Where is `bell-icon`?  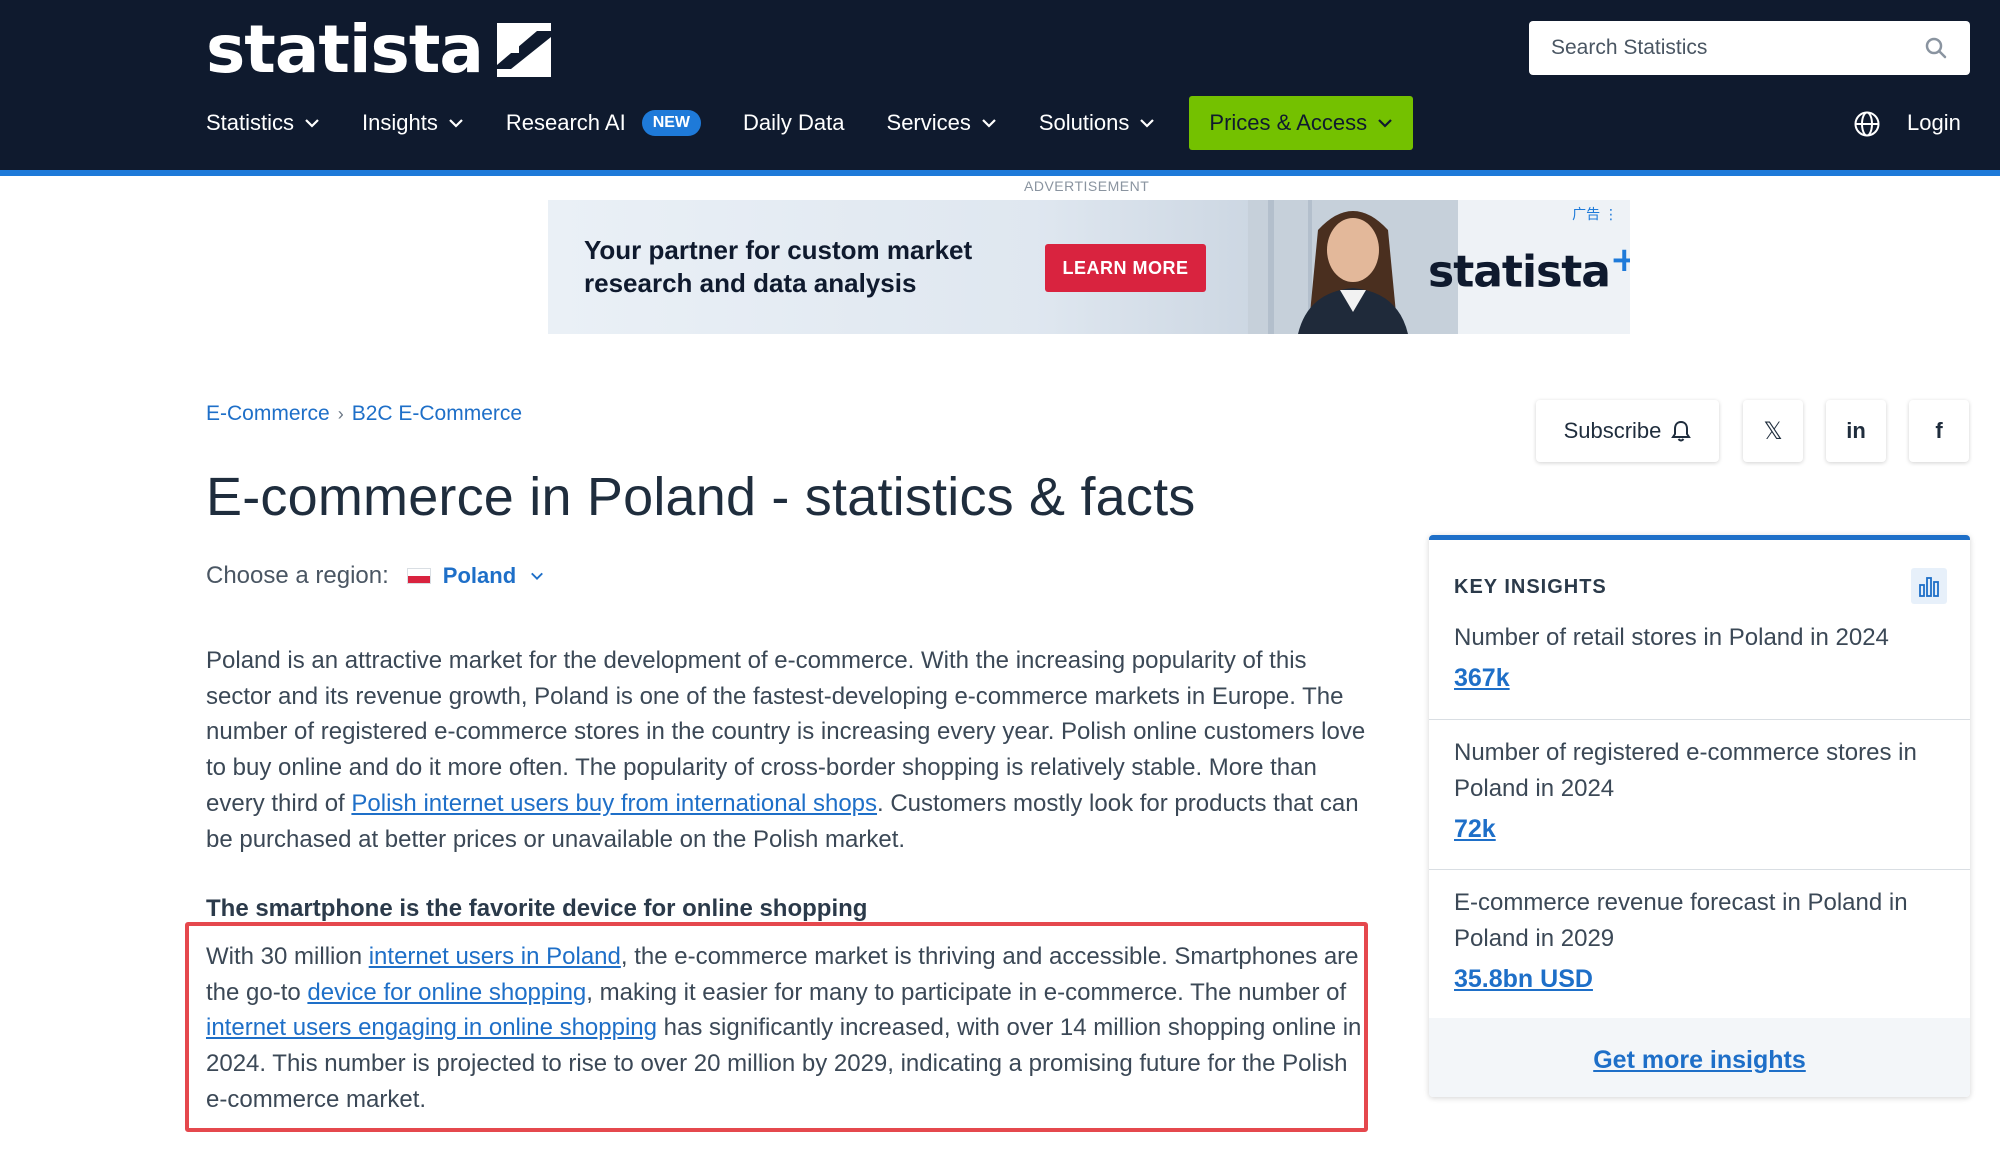 bell-icon is located at coordinates (1681, 431).